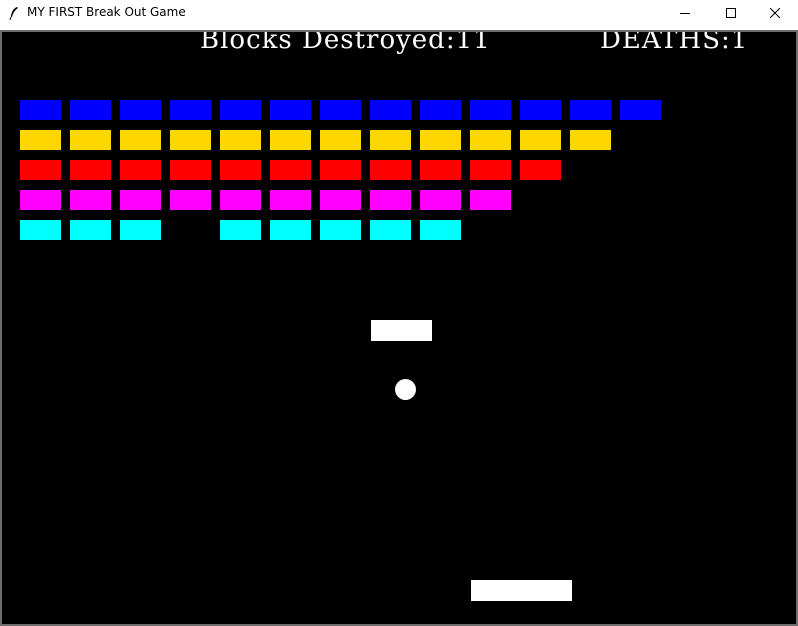  I want to click on maximize-icon, so click(731, 12).